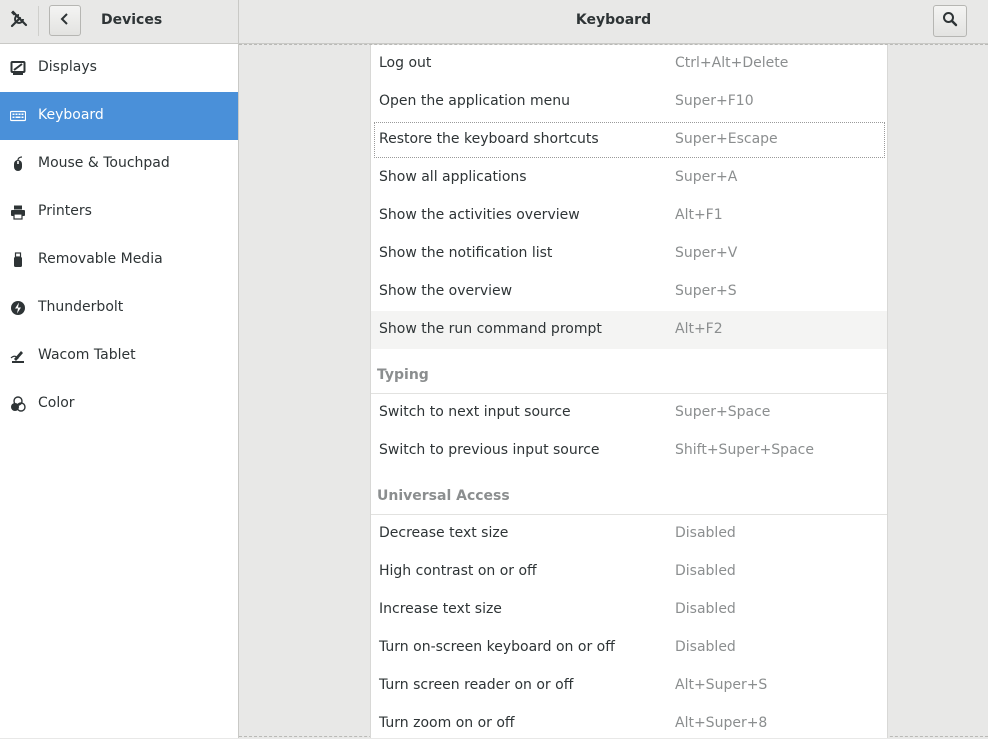  What do you see at coordinates (405, 63) in the screenshot?
I see `shortcut-name: Log out` at bounding box center [405, 63].